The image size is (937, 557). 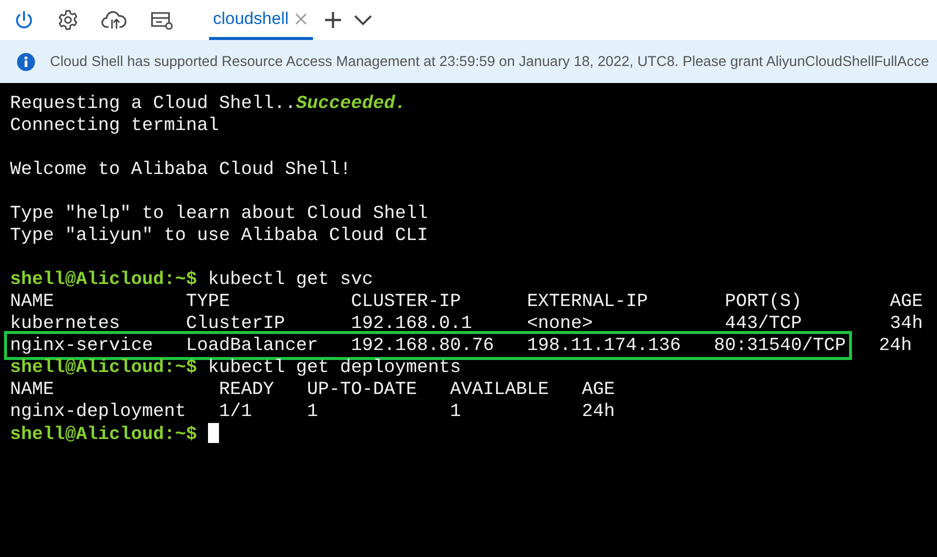 What do you see at coordinates (428, 345) in the screenshot?
I see `highlighted-output: nginx-service LoadBalancer 192.168.80.76 198.11.174.136 80:31540/TCP` at bounding box center [428, 345].